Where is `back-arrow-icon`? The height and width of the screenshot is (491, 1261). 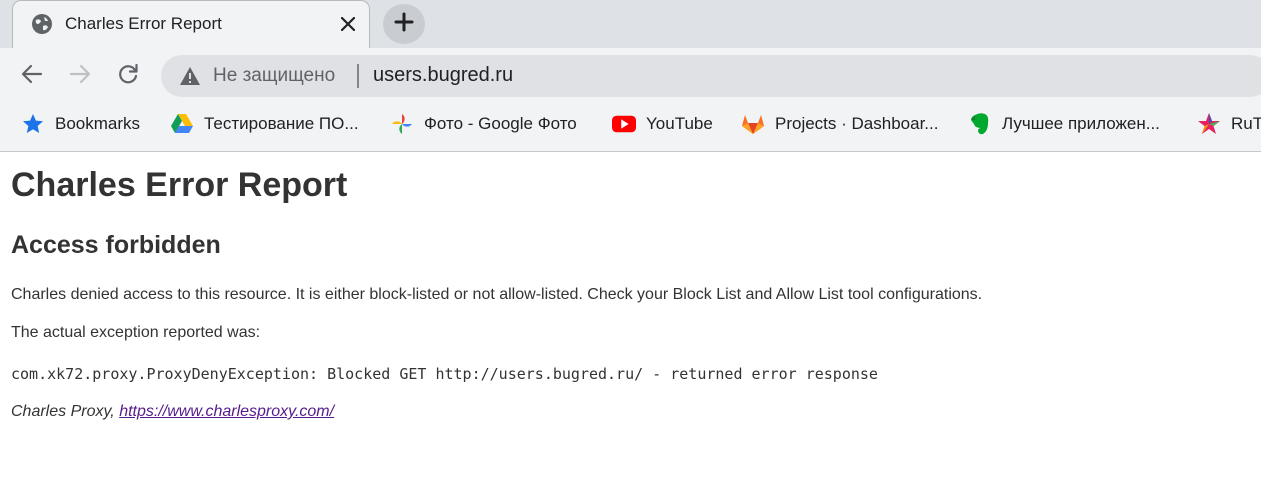 back-arrow-icon is located at coordinates (32, 76).